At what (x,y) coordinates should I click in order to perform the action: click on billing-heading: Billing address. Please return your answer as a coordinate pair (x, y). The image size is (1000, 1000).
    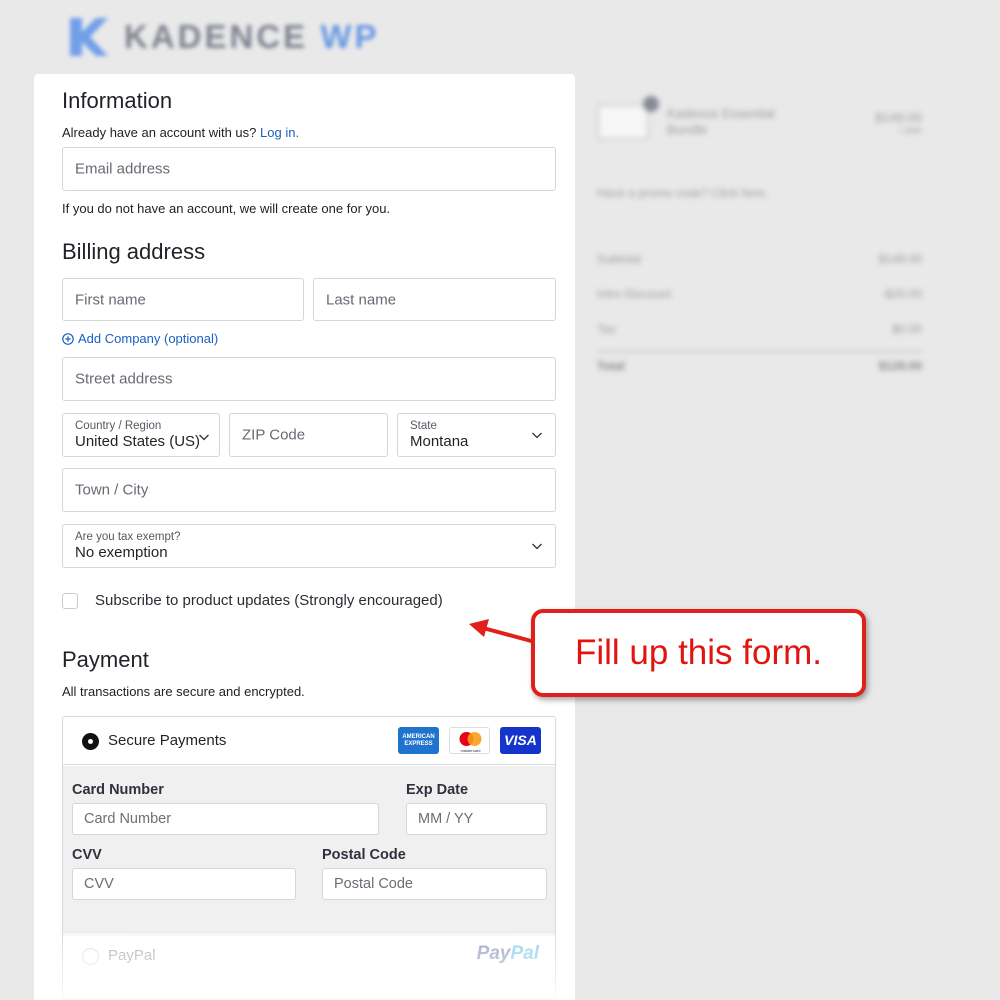
    Looking at the image, I should click on (134, 251).